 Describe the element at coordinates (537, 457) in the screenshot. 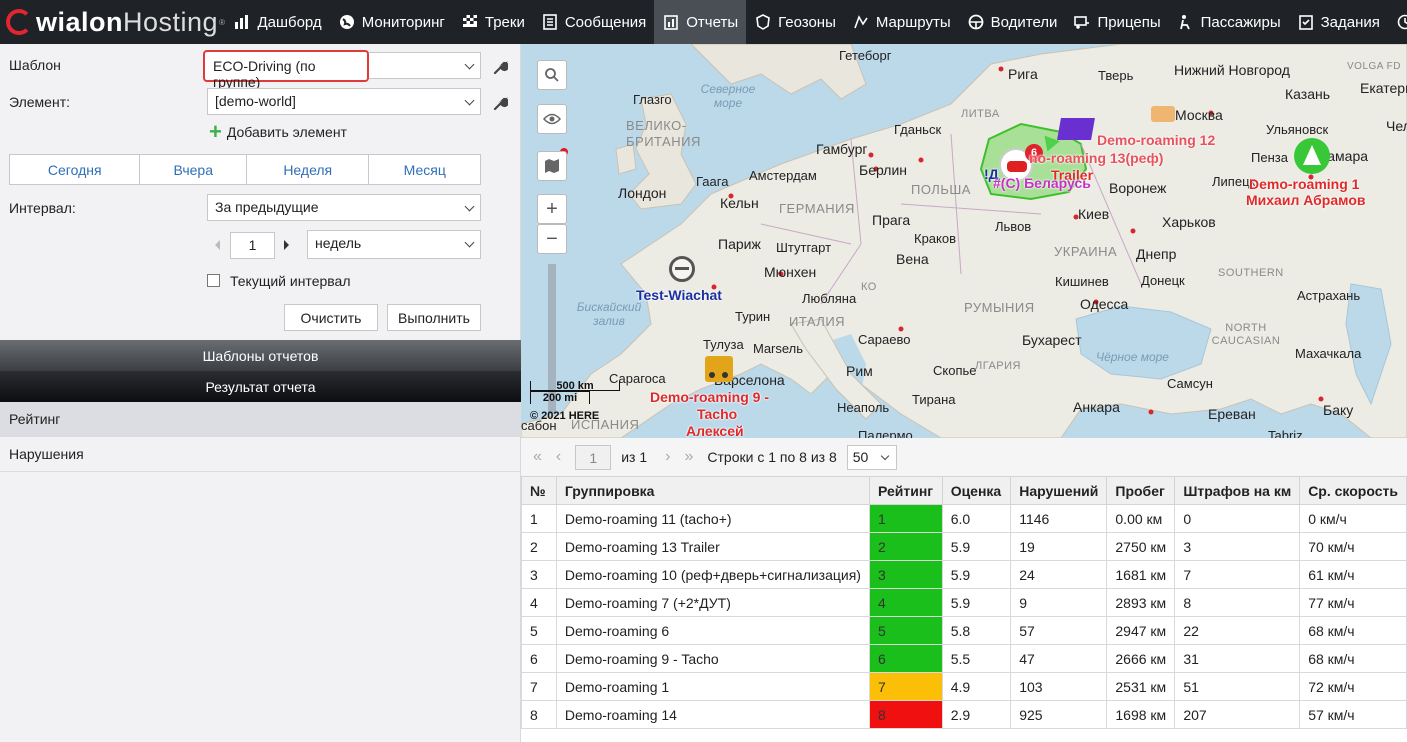

I see `first-page-icon: «` at that location.